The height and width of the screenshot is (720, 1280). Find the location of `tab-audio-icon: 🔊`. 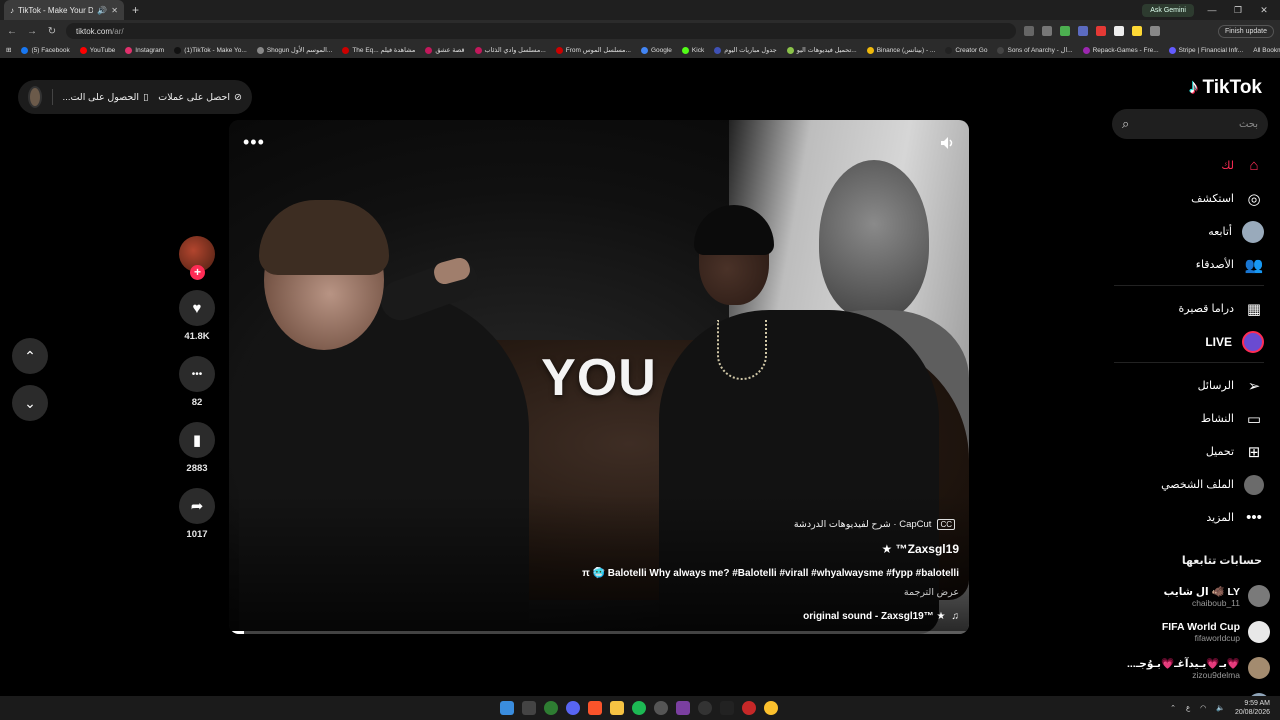

tab-audio-icon: 🔊 is located at coordinates (102, 10).